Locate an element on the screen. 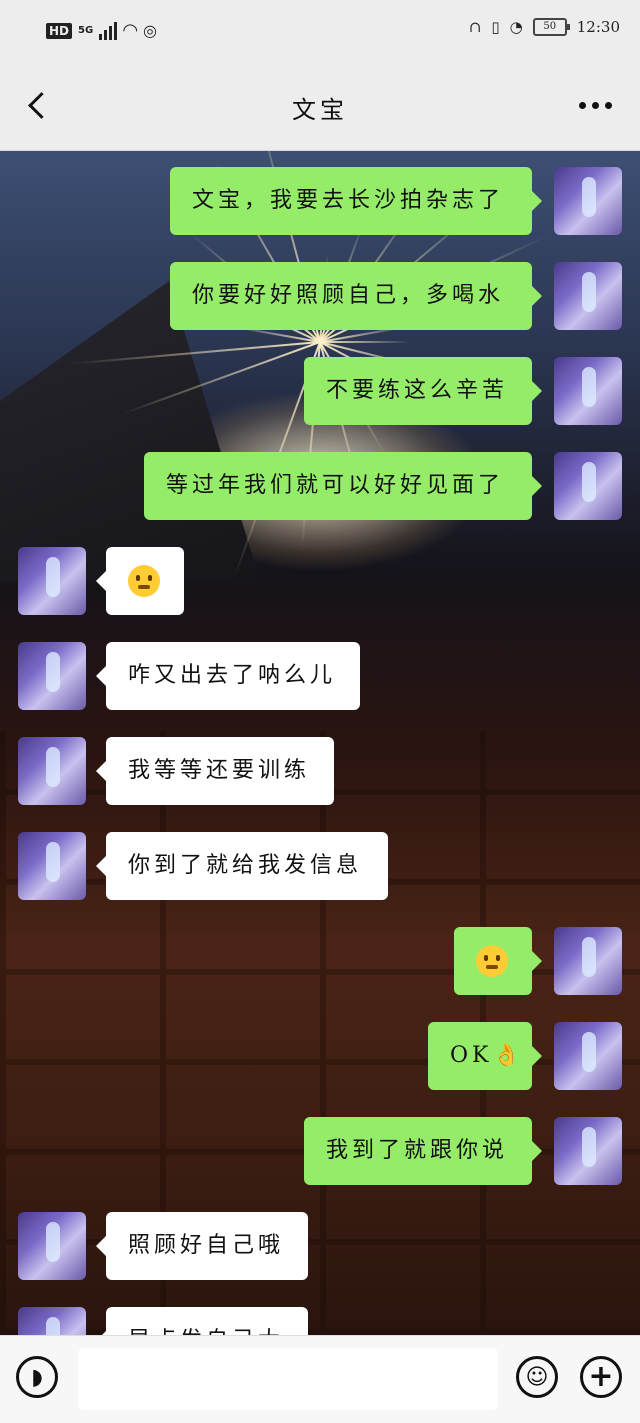  message-bubble: 文宝，我要去长沙拍杂志了 is located at coordinates (356, 201).